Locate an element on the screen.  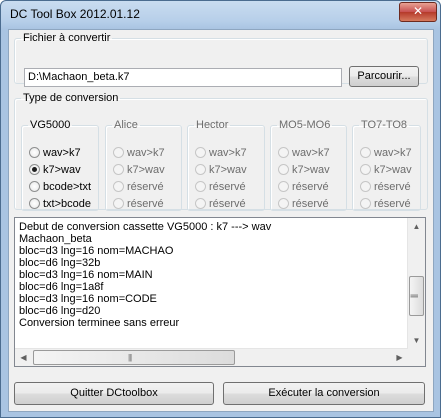
system-group-4: TO7-TO8 wav>k7 k7>wav réservé réservé is located at coordinates (386, 165).